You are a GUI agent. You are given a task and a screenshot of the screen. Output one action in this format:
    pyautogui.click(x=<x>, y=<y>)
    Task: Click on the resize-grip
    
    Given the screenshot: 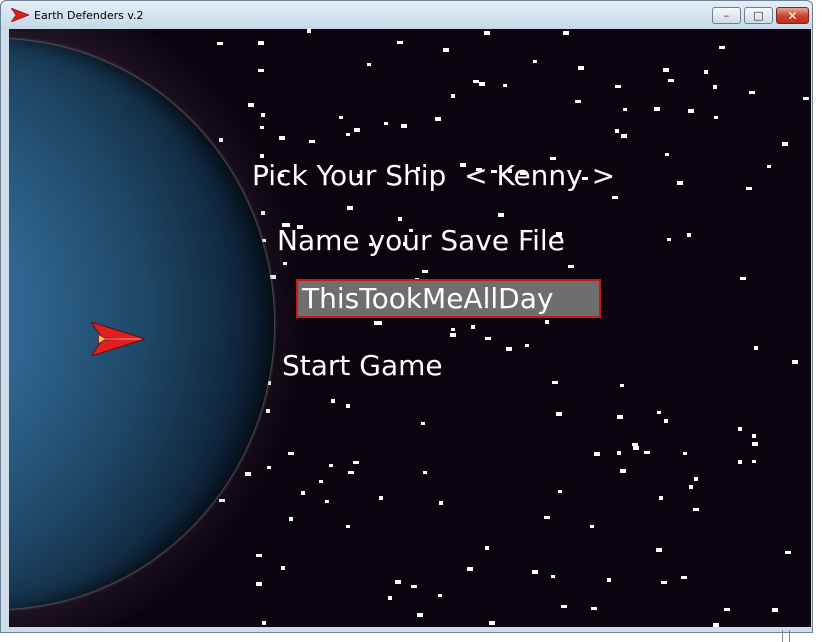 What is the action you would take?
    pyautogui.click(x=786, y=636)
    